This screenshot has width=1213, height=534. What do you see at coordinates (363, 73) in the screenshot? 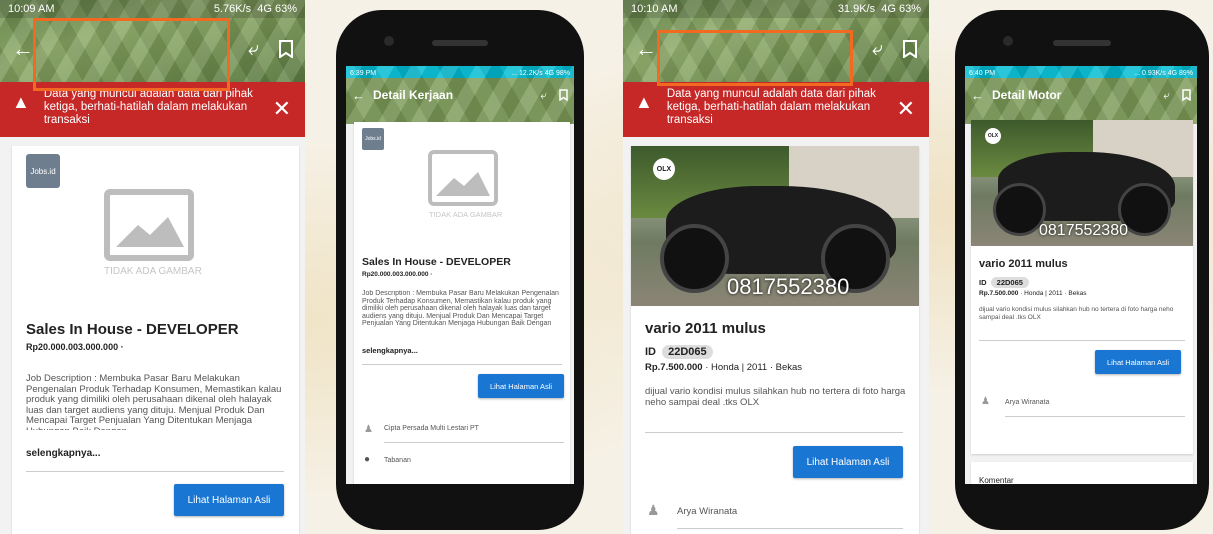
I see `status-time: 6:39 PM` at bounding box center [363, 73].